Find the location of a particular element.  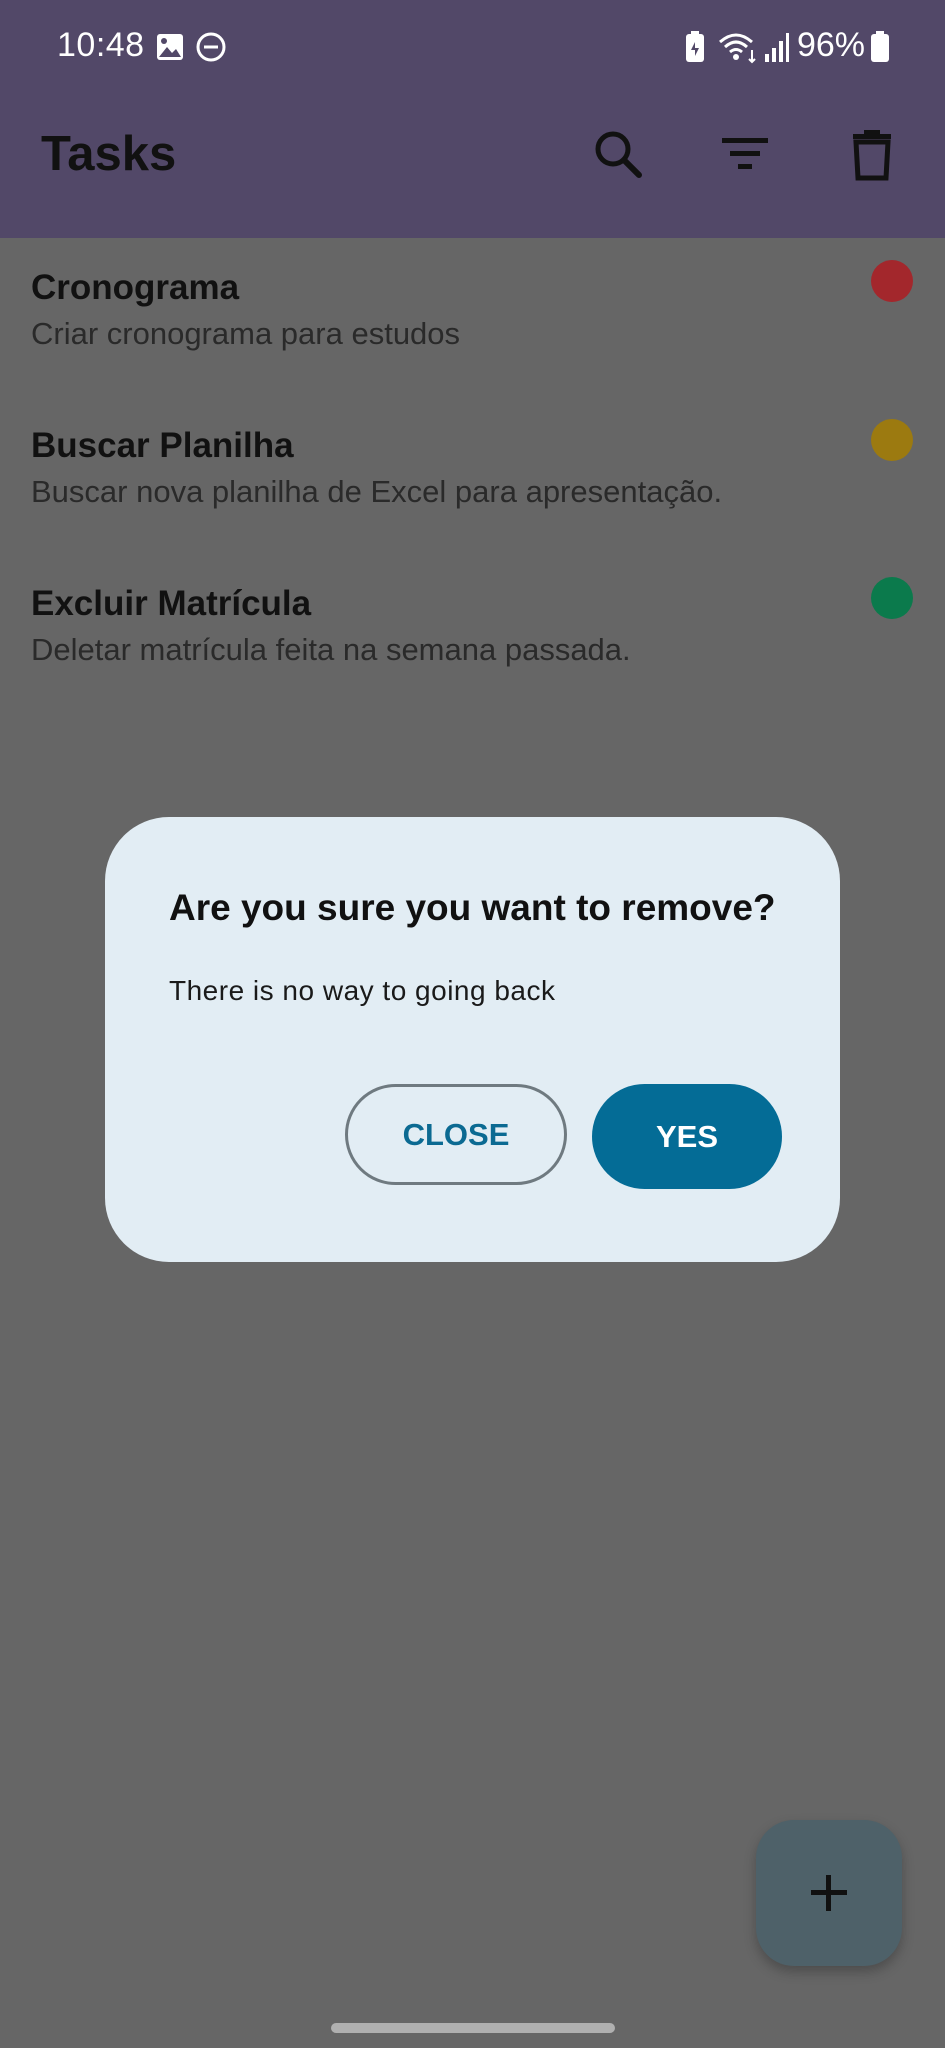

plus-icon is located at coordinates (829, 1893).